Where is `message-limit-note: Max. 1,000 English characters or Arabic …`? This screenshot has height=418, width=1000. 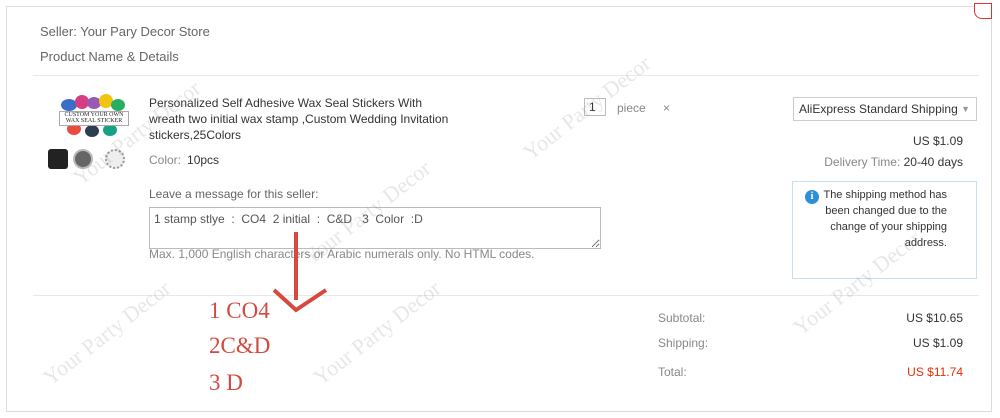
message-limit-note: Max. 1,000 English characters or Arabic … is located at coordinates (342, 254).